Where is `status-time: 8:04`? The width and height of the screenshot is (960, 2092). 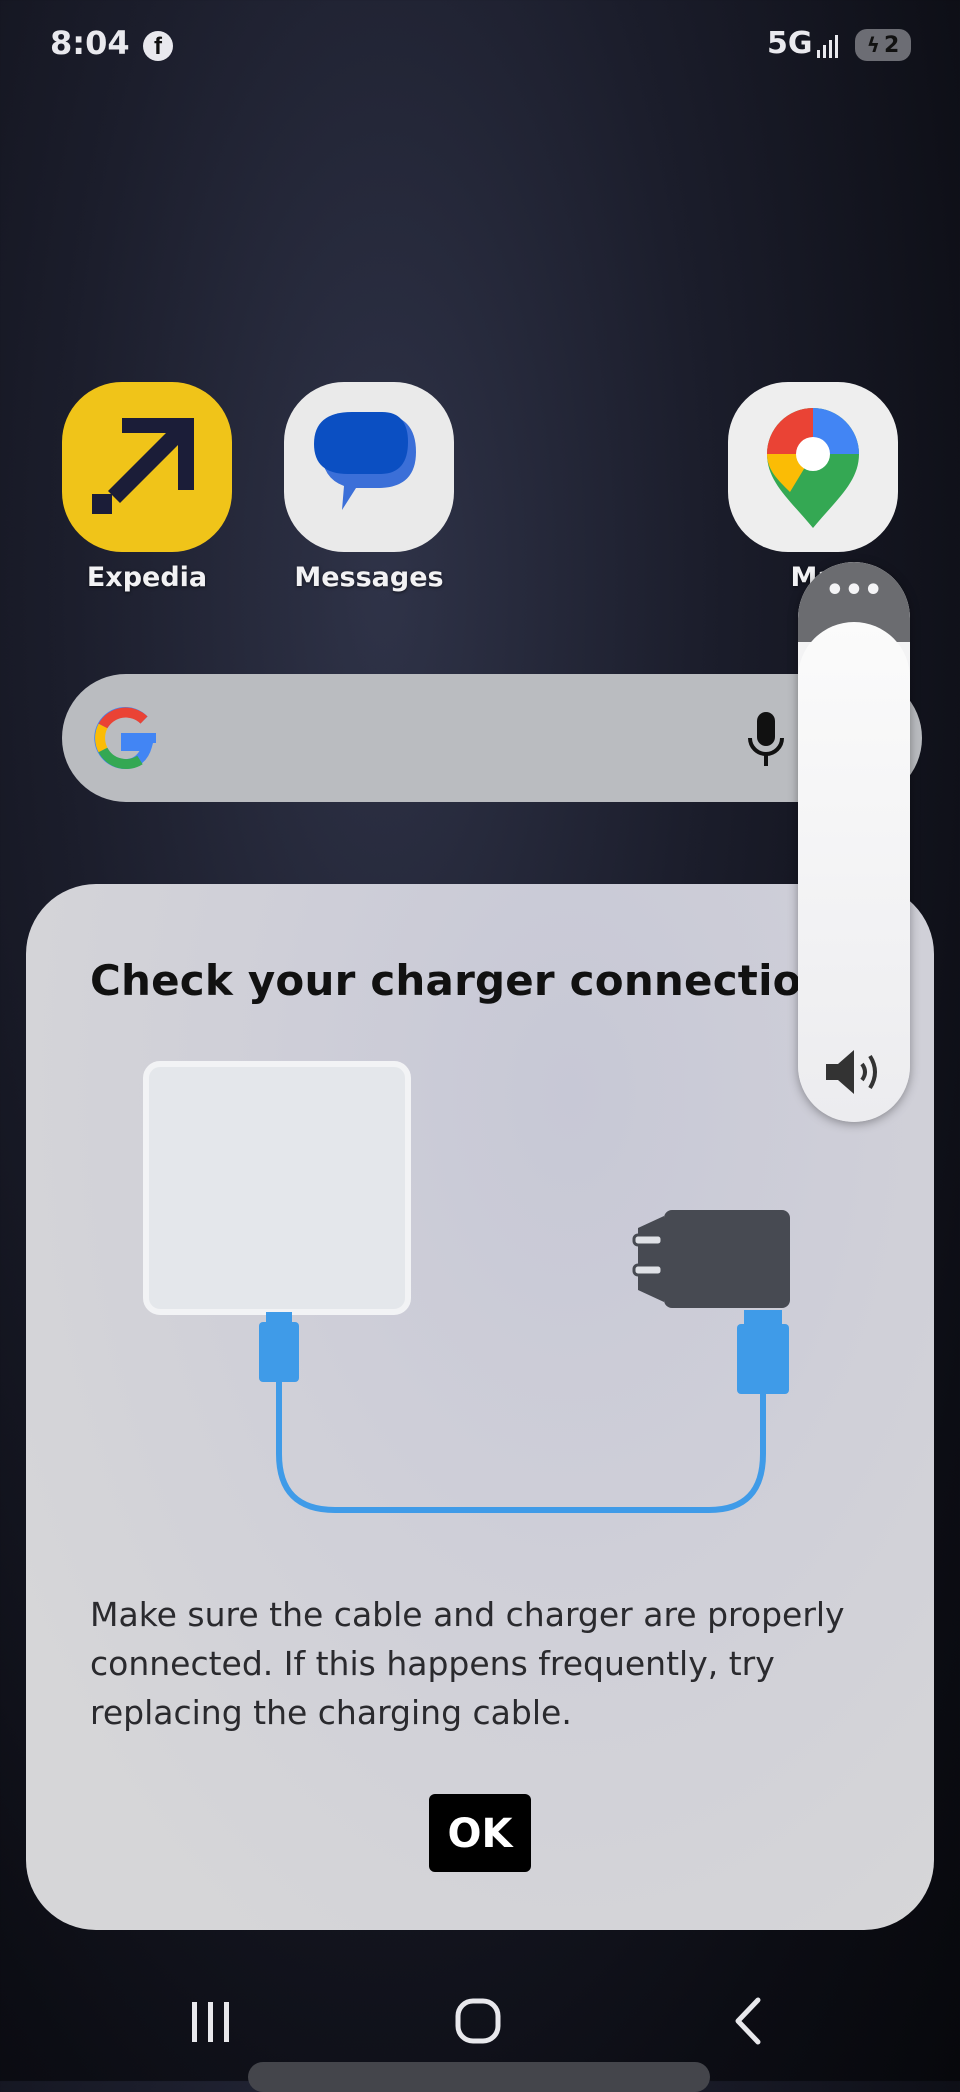
status-time: 8:04 is located at coordinates (90, 43).